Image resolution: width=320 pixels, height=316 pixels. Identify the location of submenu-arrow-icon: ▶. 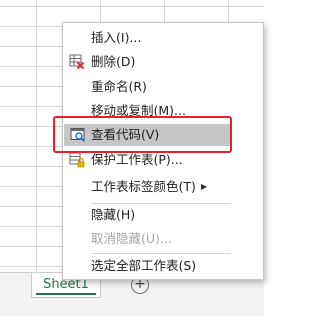
(204, 186).